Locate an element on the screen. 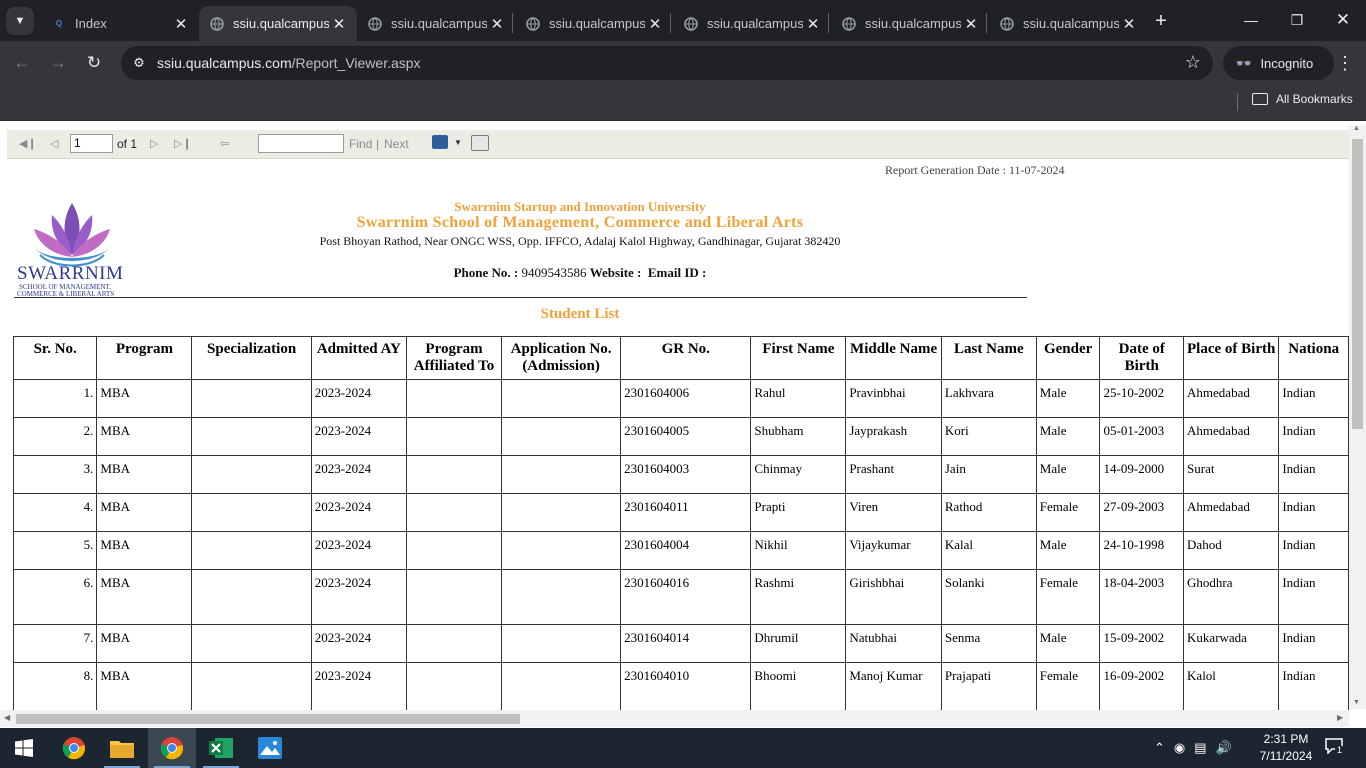  tab-qualcampus-5: ssiu.qualcampus ✕ is located at coordinates (752, 23).